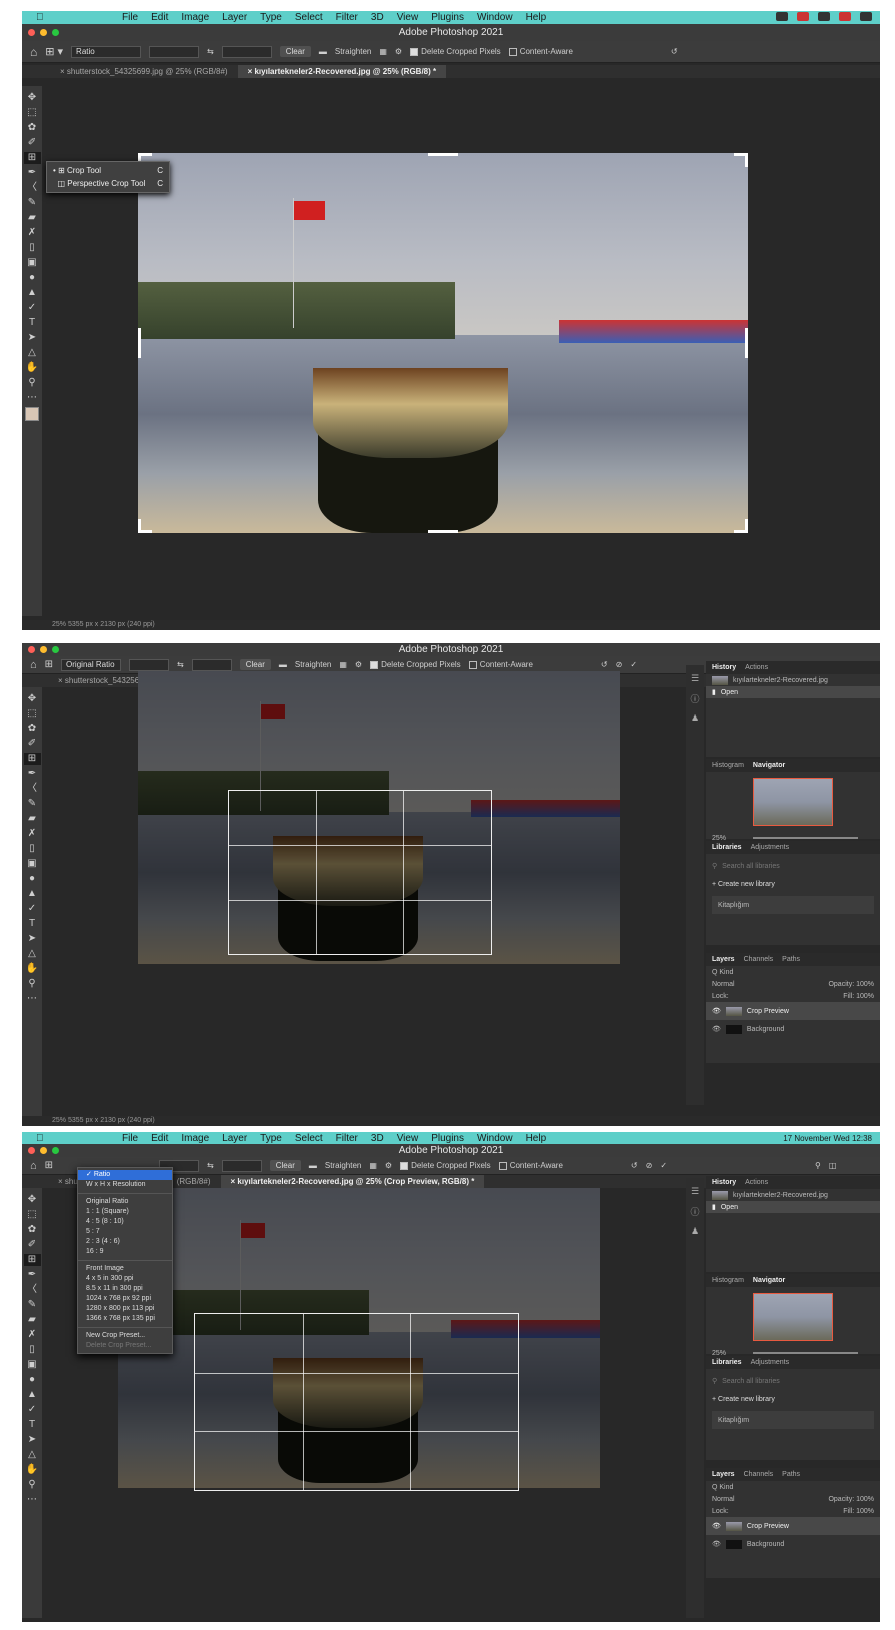 This screenshot has width=895, height=1630. Describe the element at coordinates (500, 664) in the screenshot. I see `content-aware-checkbox: Content-Aware` at that location.